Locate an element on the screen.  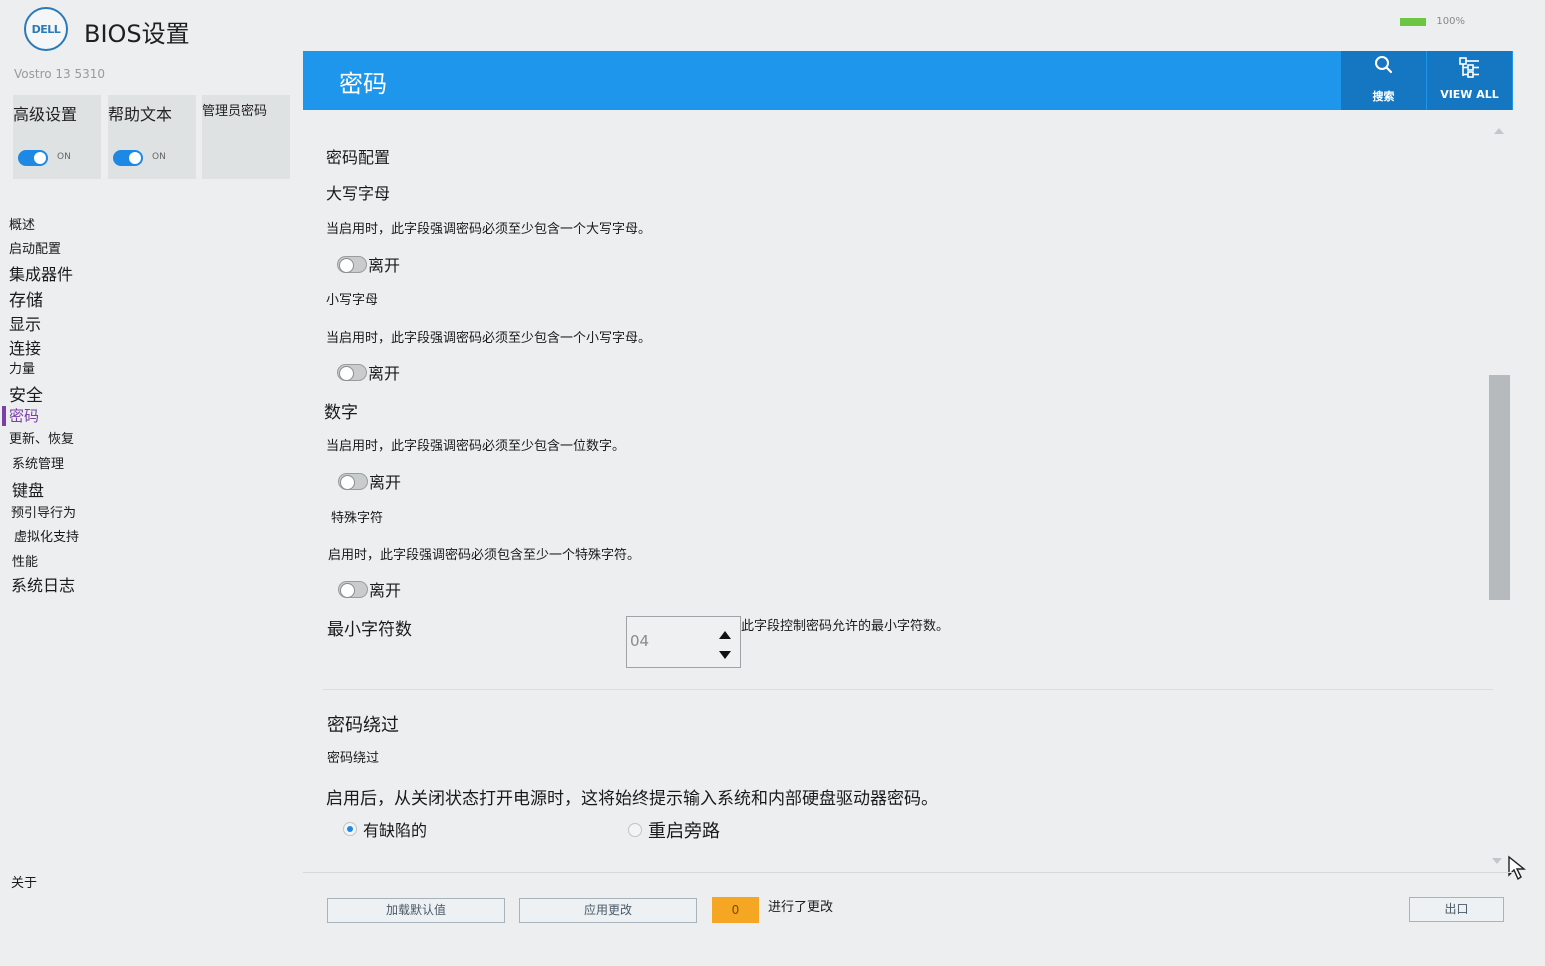
lowercase-toggle: 离开 is located at coordinates (368, 372).